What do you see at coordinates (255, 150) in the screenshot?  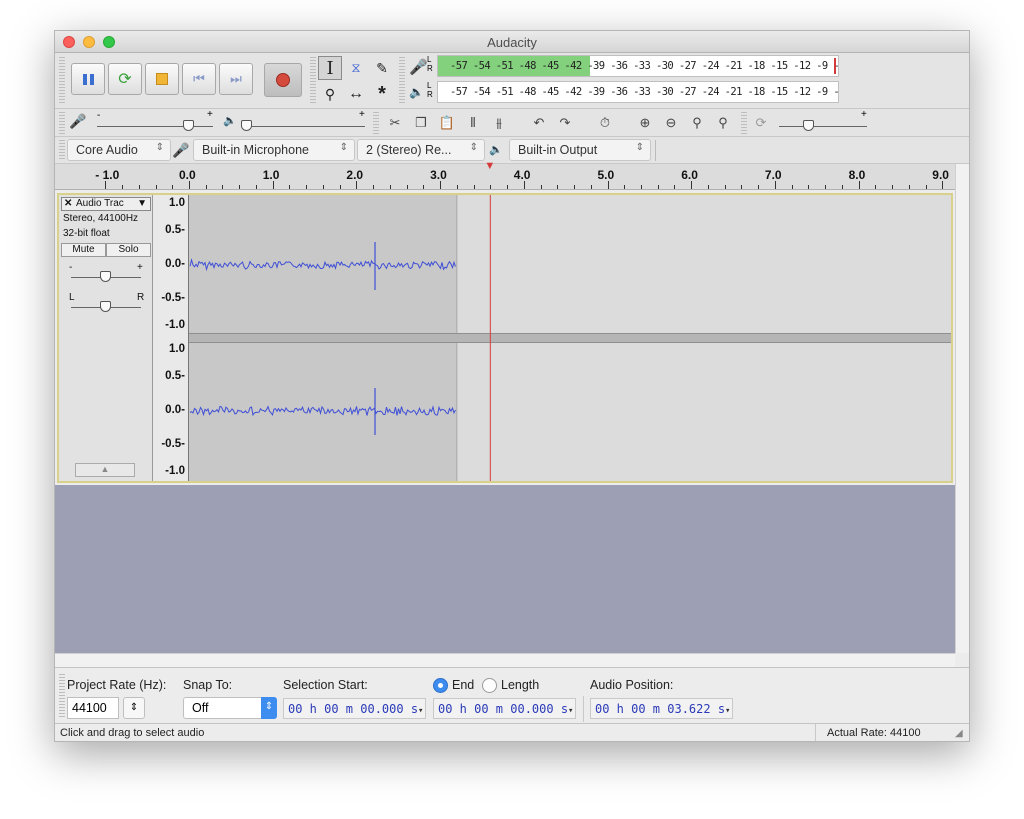 I see `recording-device-value: Built-in Microphone` at bounding box center [255, 150].